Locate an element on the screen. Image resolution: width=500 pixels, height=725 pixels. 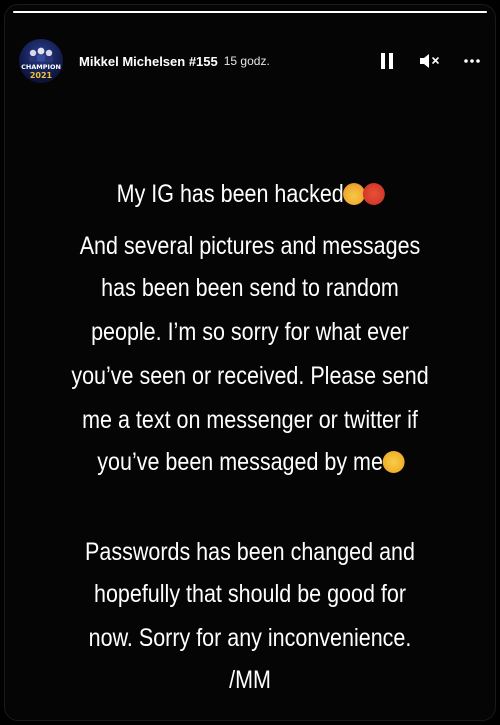
story-text-line: now. Sorry for any inconvenience. is located at coordinates (250, 638).